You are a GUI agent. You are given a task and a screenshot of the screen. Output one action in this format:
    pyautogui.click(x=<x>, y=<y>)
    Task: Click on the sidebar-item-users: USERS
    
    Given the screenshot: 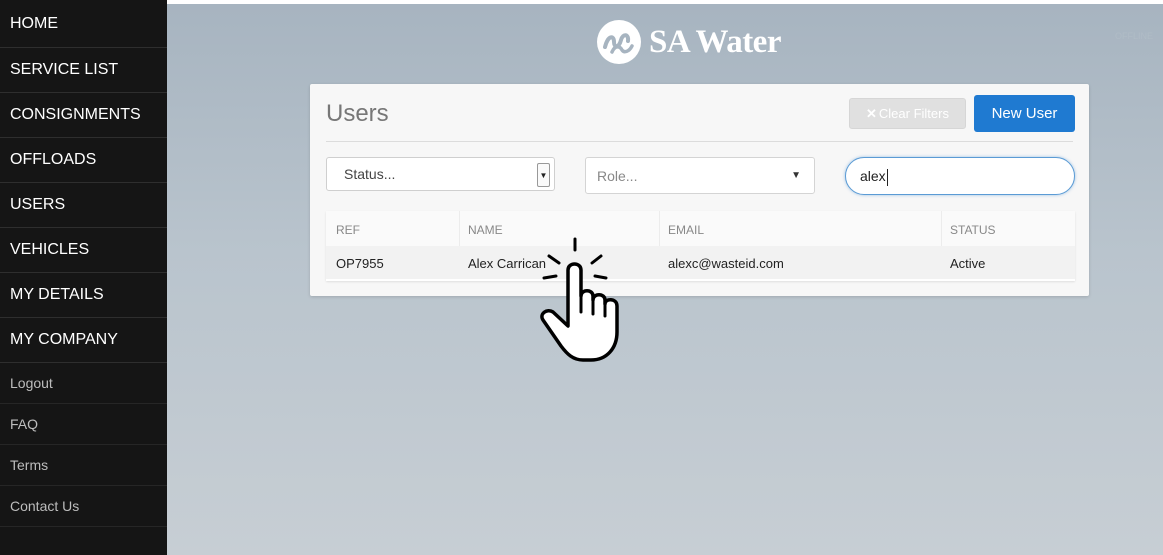 What is the action you would take?
    pyautogui.click(x=83, y=205)
    